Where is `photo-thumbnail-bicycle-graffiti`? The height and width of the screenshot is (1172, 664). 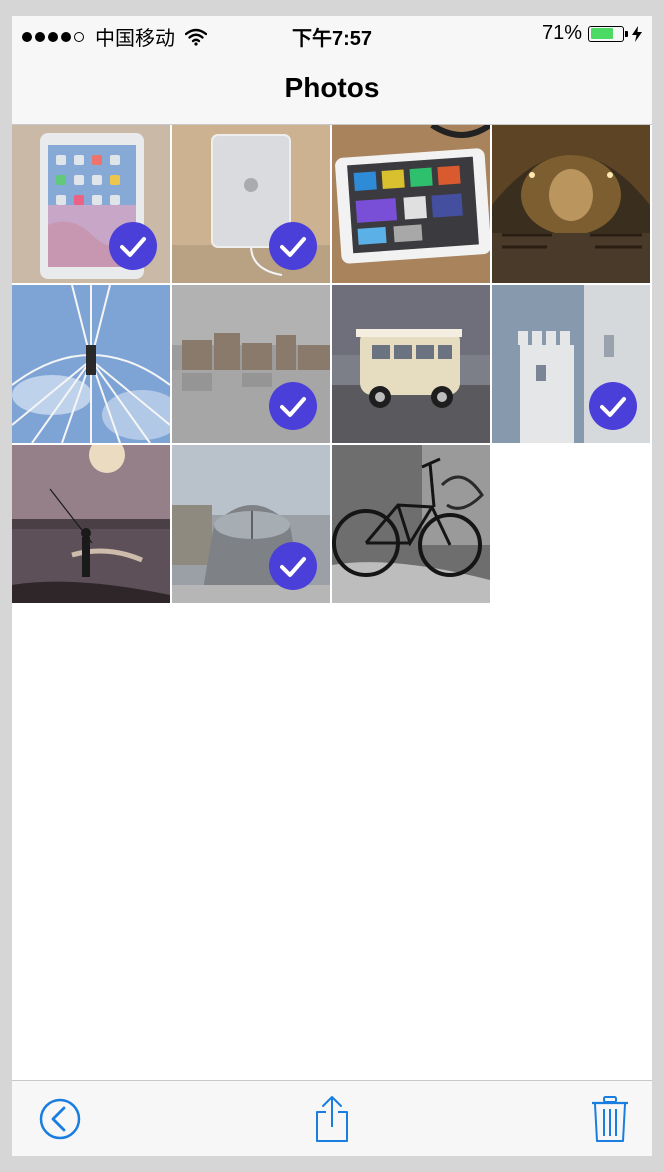
photo-thumbnail-bicycle-graffiti is located at coordinates (411, 524).